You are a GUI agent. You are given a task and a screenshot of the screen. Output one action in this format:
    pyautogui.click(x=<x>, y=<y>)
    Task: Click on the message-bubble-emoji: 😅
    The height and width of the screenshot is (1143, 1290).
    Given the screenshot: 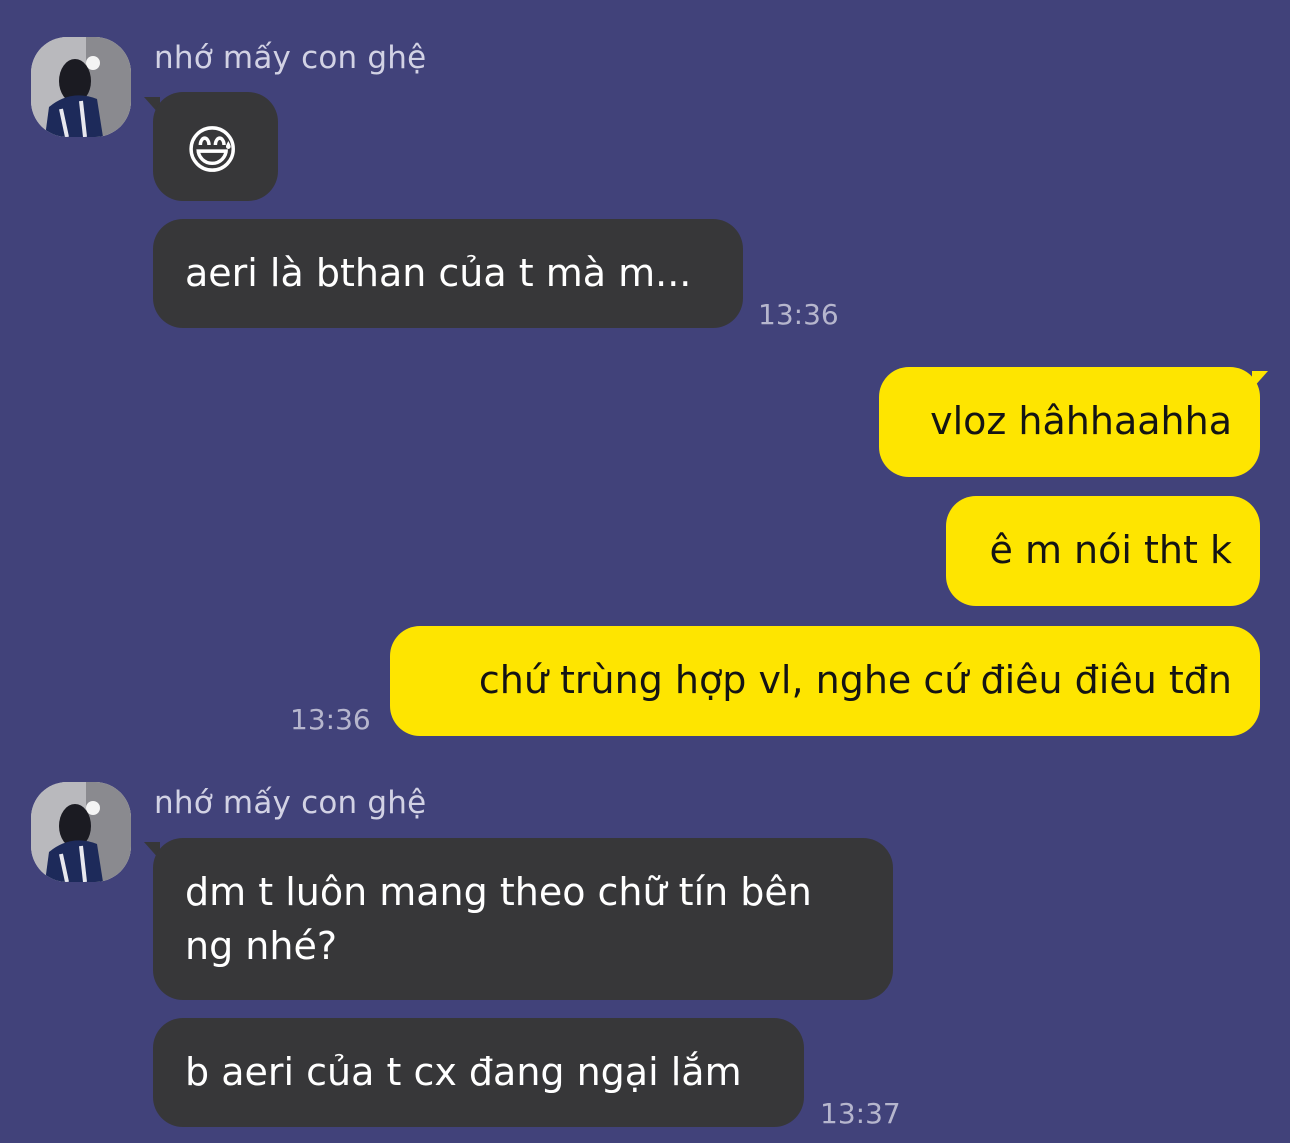 What is the action you would take?
    pyautogui.click(x=215, y=146)
    